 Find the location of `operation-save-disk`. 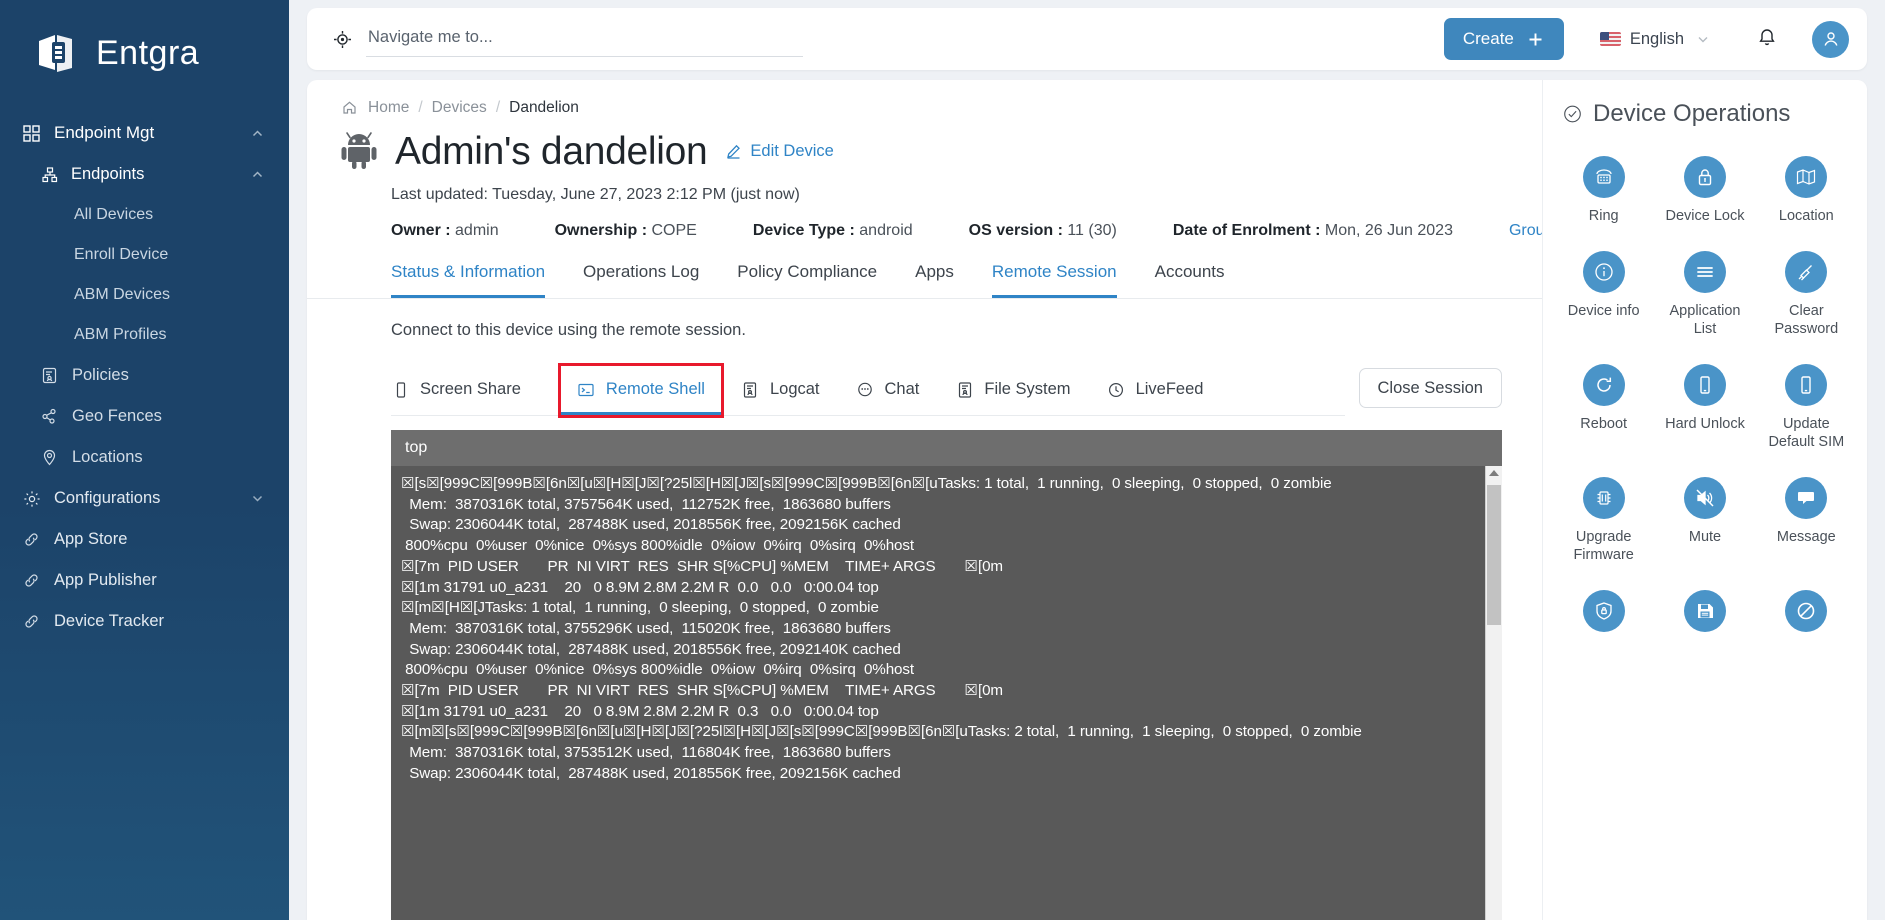

operation-save-disk is located at coordinates (1704, 616).